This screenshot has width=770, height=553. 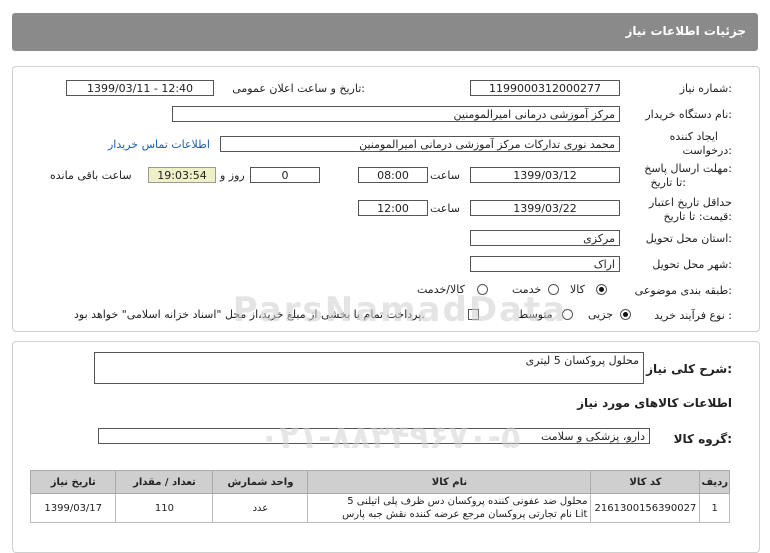 I want to click on province-label: استان محل تحویل:, so click(x=688, y=238).